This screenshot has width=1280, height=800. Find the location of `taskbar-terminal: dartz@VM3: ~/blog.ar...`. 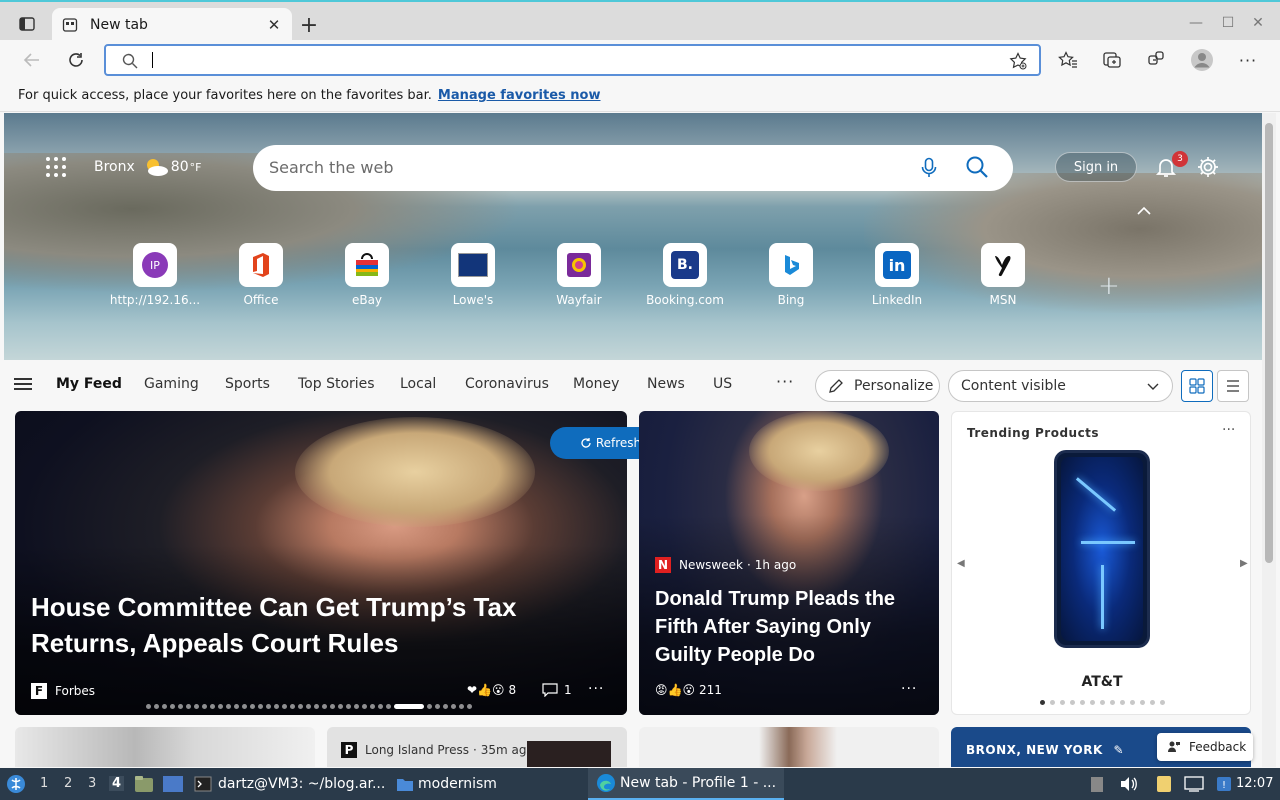

taskbar-terminal: dartz@VM3: ~/blog.ar... is located at coordinates (289, 784).